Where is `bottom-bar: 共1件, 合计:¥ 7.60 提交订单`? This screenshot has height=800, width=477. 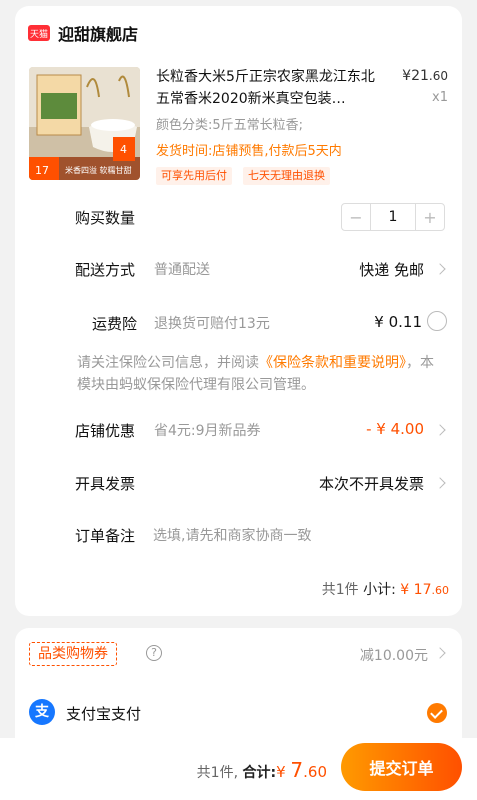 bottom-bar: 共1件, 合计:¥ 7.60 提交订单 is located at coordinates (238, 769).